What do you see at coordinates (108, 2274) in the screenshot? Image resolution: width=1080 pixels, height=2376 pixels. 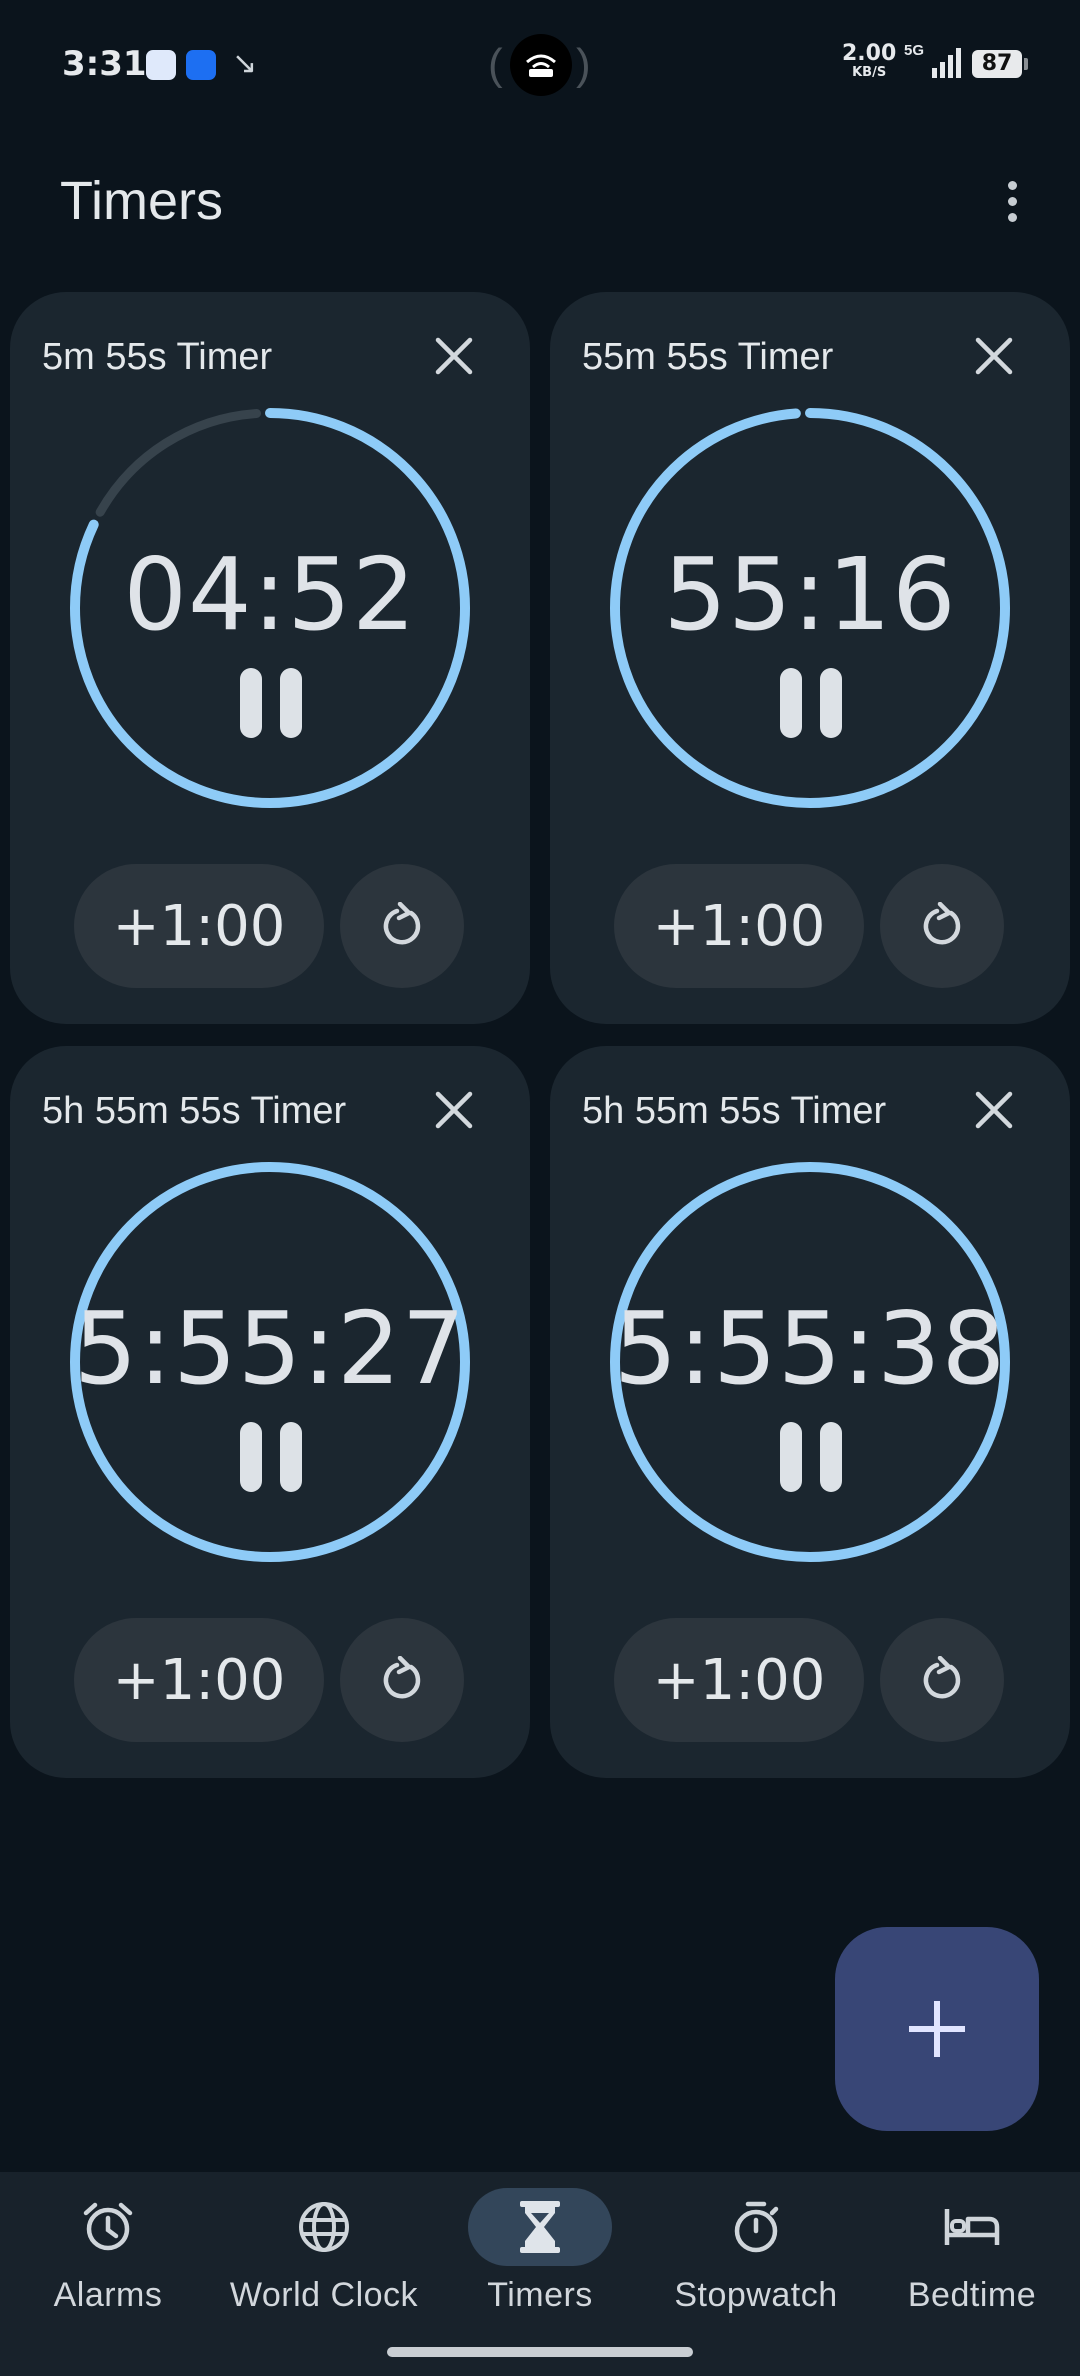 I see `nav-alarms: Alarms` at bounding box center [108, 2274].